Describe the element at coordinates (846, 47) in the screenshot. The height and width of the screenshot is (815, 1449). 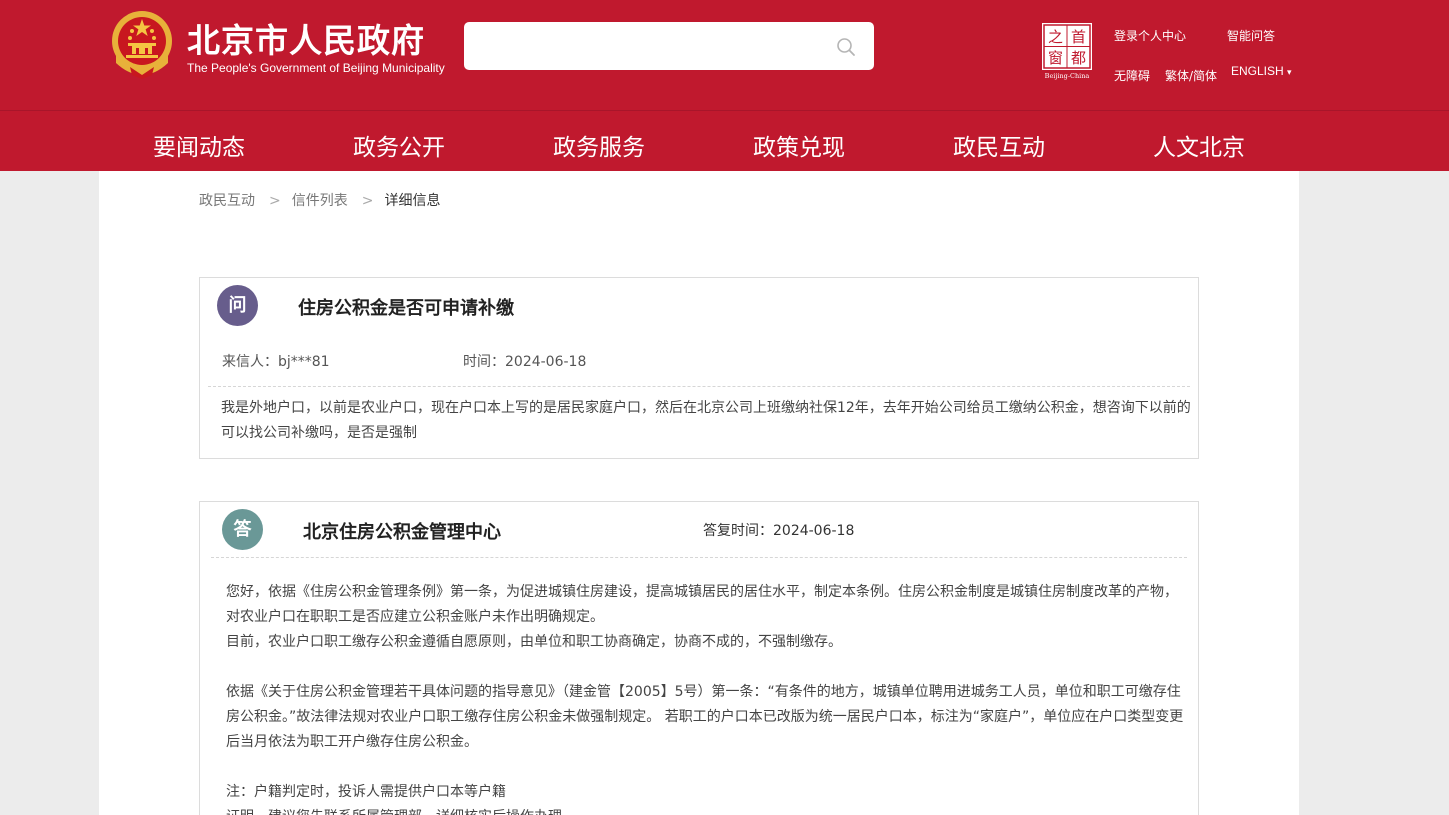
I see `search-icon` at that location.